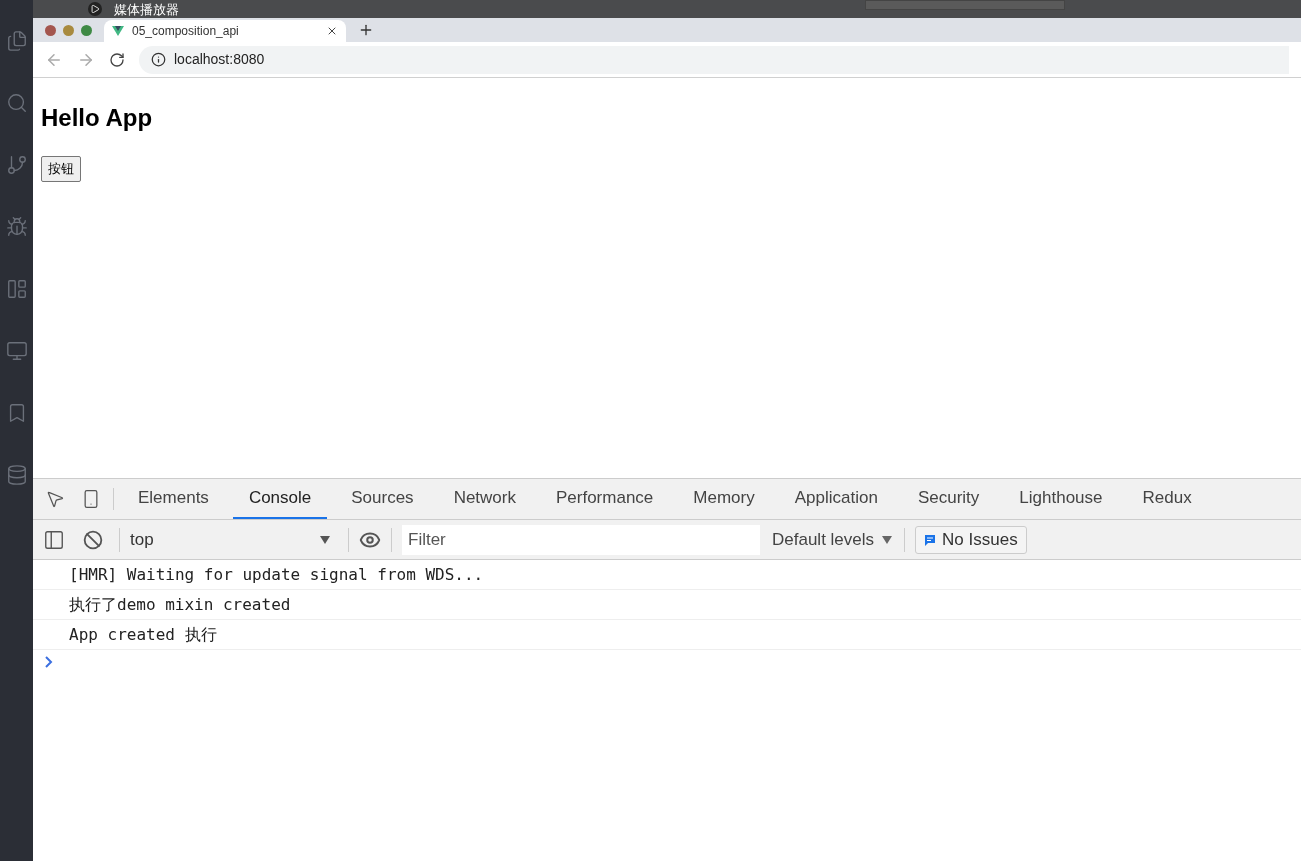  I want to click on new-tab-icon, so click(366, 30).